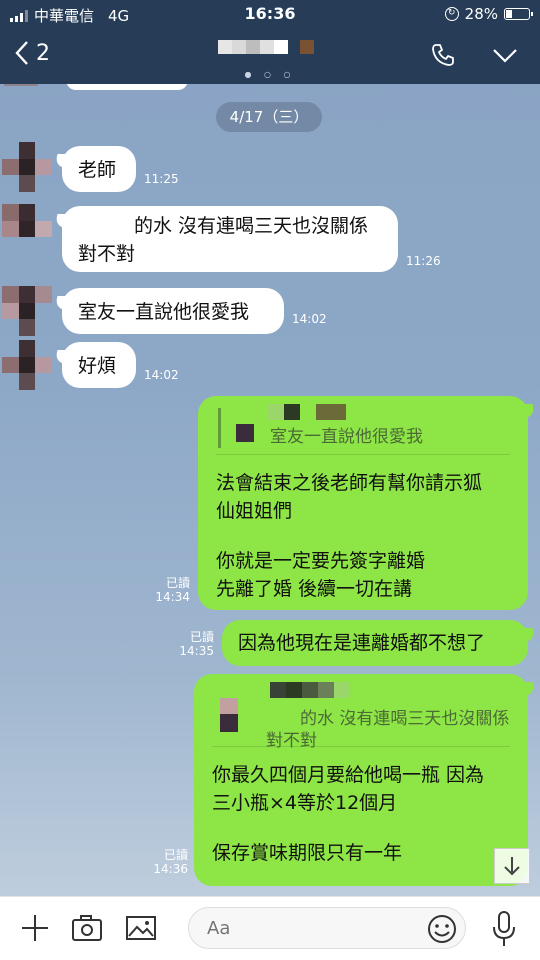 This screenshot has height=960, width=540. I want to click on microphone-button, so click(504, 929).